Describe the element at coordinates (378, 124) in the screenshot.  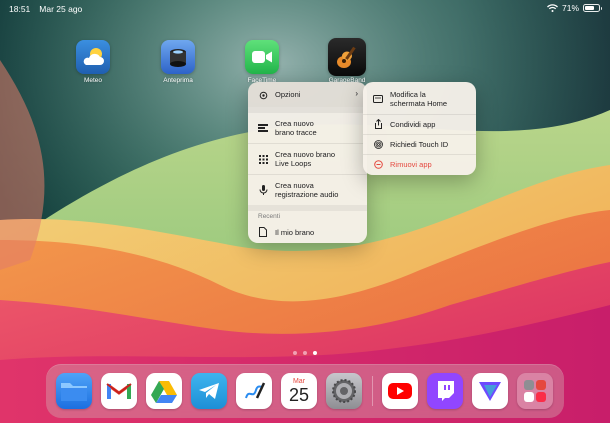
I see `share-icon` at that location.